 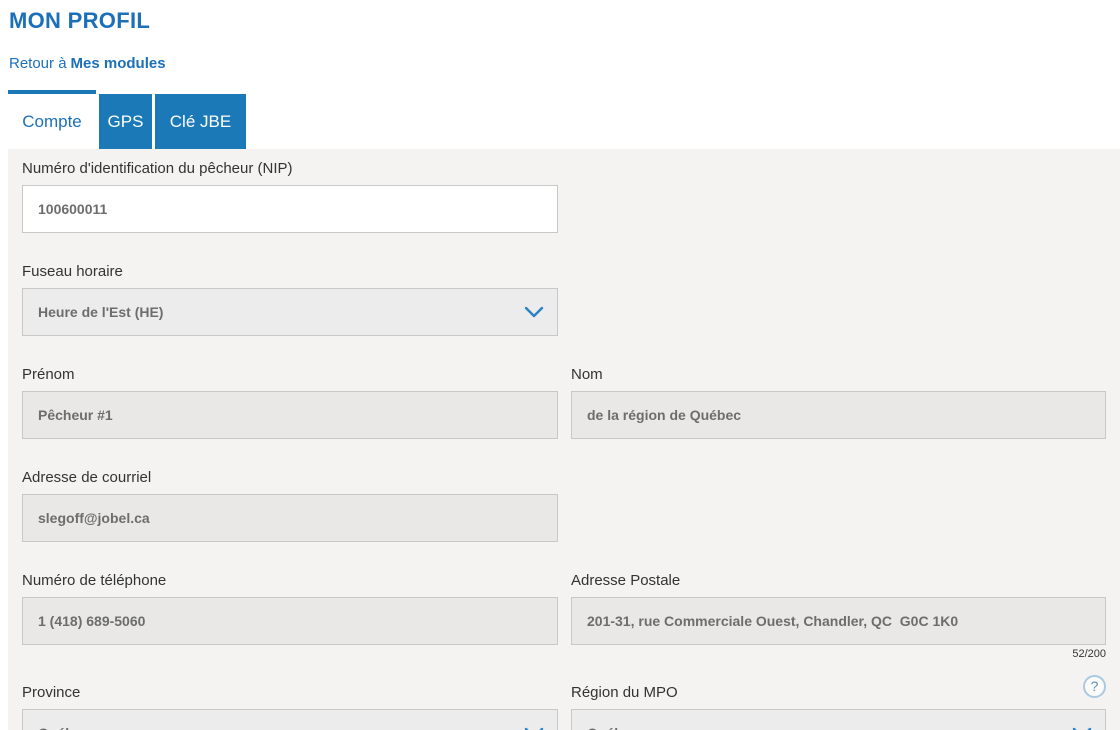 What do you see at coordinates (200, 121) in the screenshot?
I see `tab-cle-jbe: Clé JBE` at bounding box center [200, 121].